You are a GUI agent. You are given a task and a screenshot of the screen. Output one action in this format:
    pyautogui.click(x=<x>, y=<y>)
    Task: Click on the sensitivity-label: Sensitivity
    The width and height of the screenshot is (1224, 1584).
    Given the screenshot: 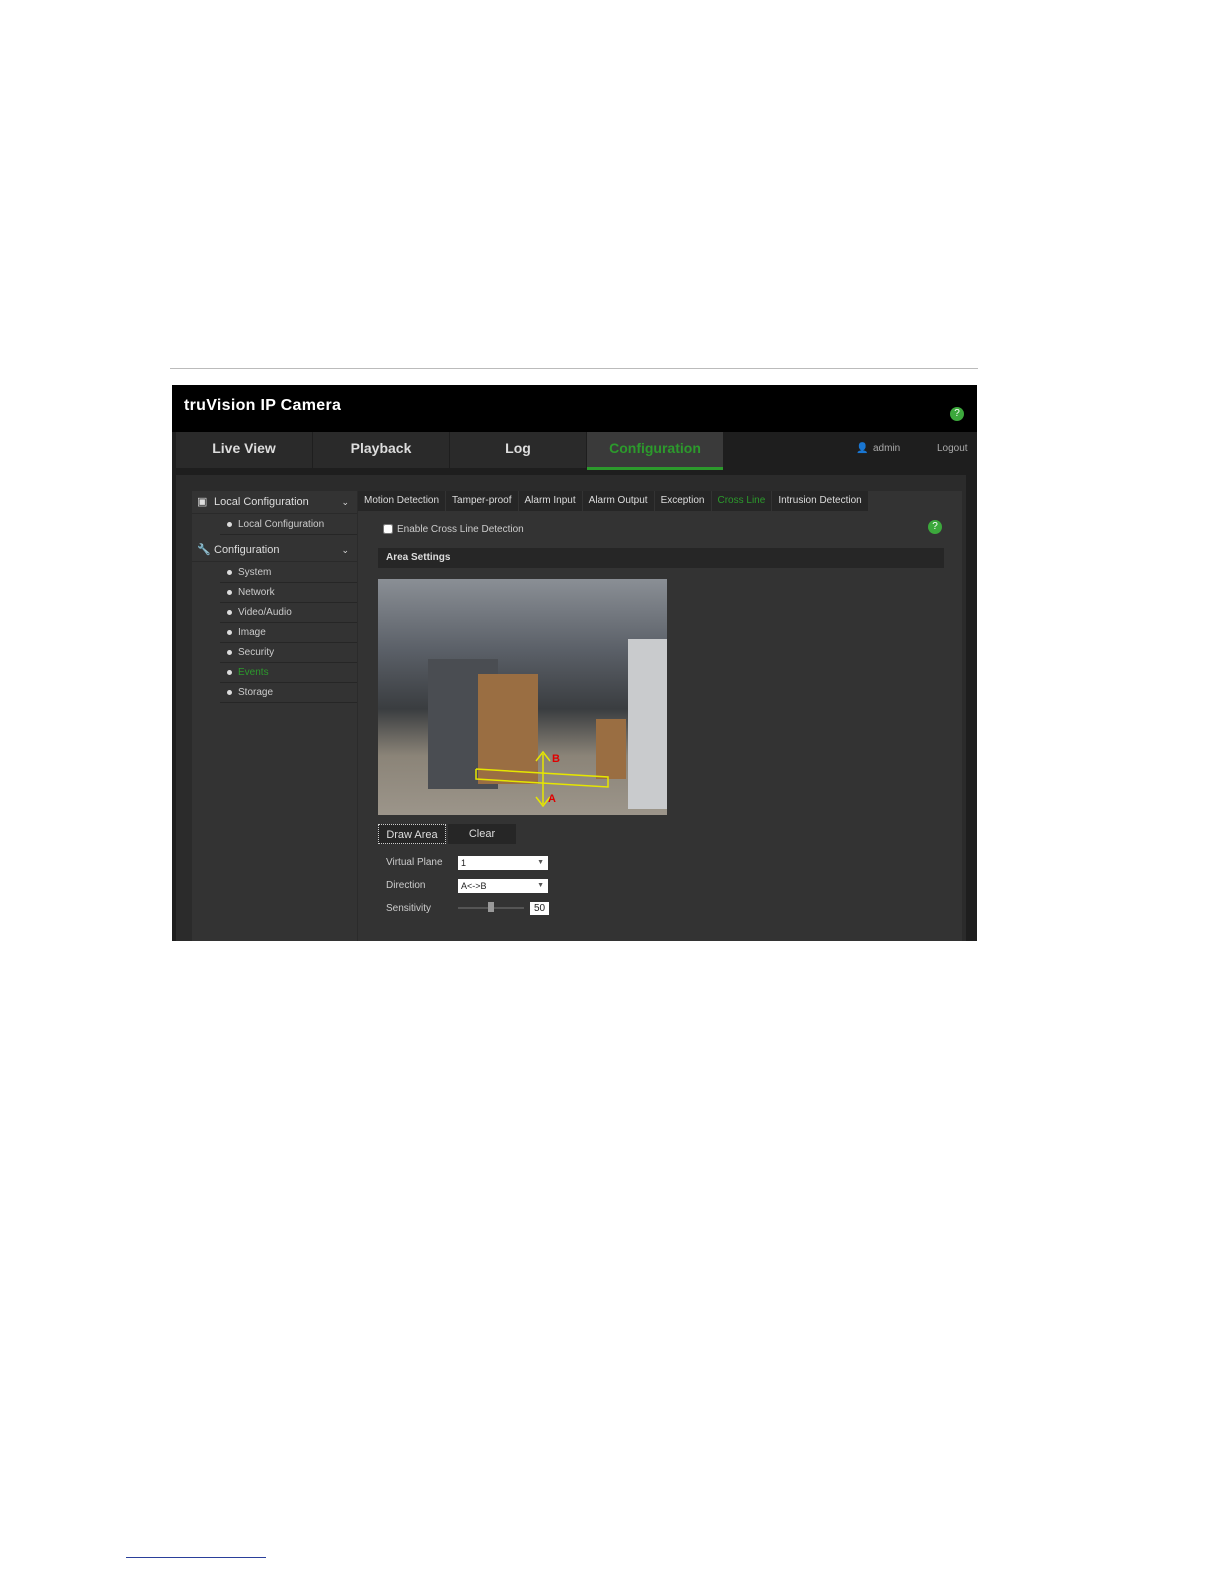 What is the action you would take?
    pyautogui.click(x=409, y=908)
    